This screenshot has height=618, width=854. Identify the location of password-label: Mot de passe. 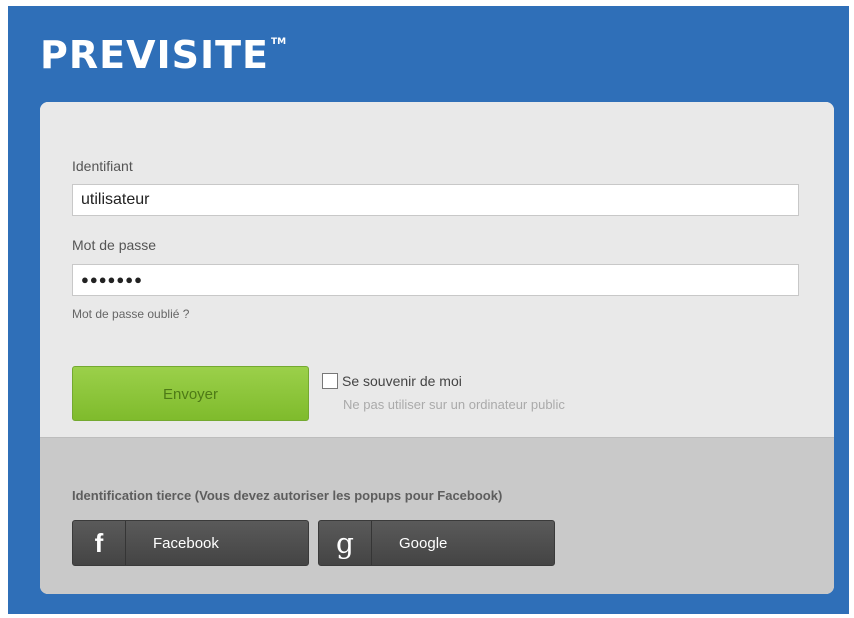
(114, 245).